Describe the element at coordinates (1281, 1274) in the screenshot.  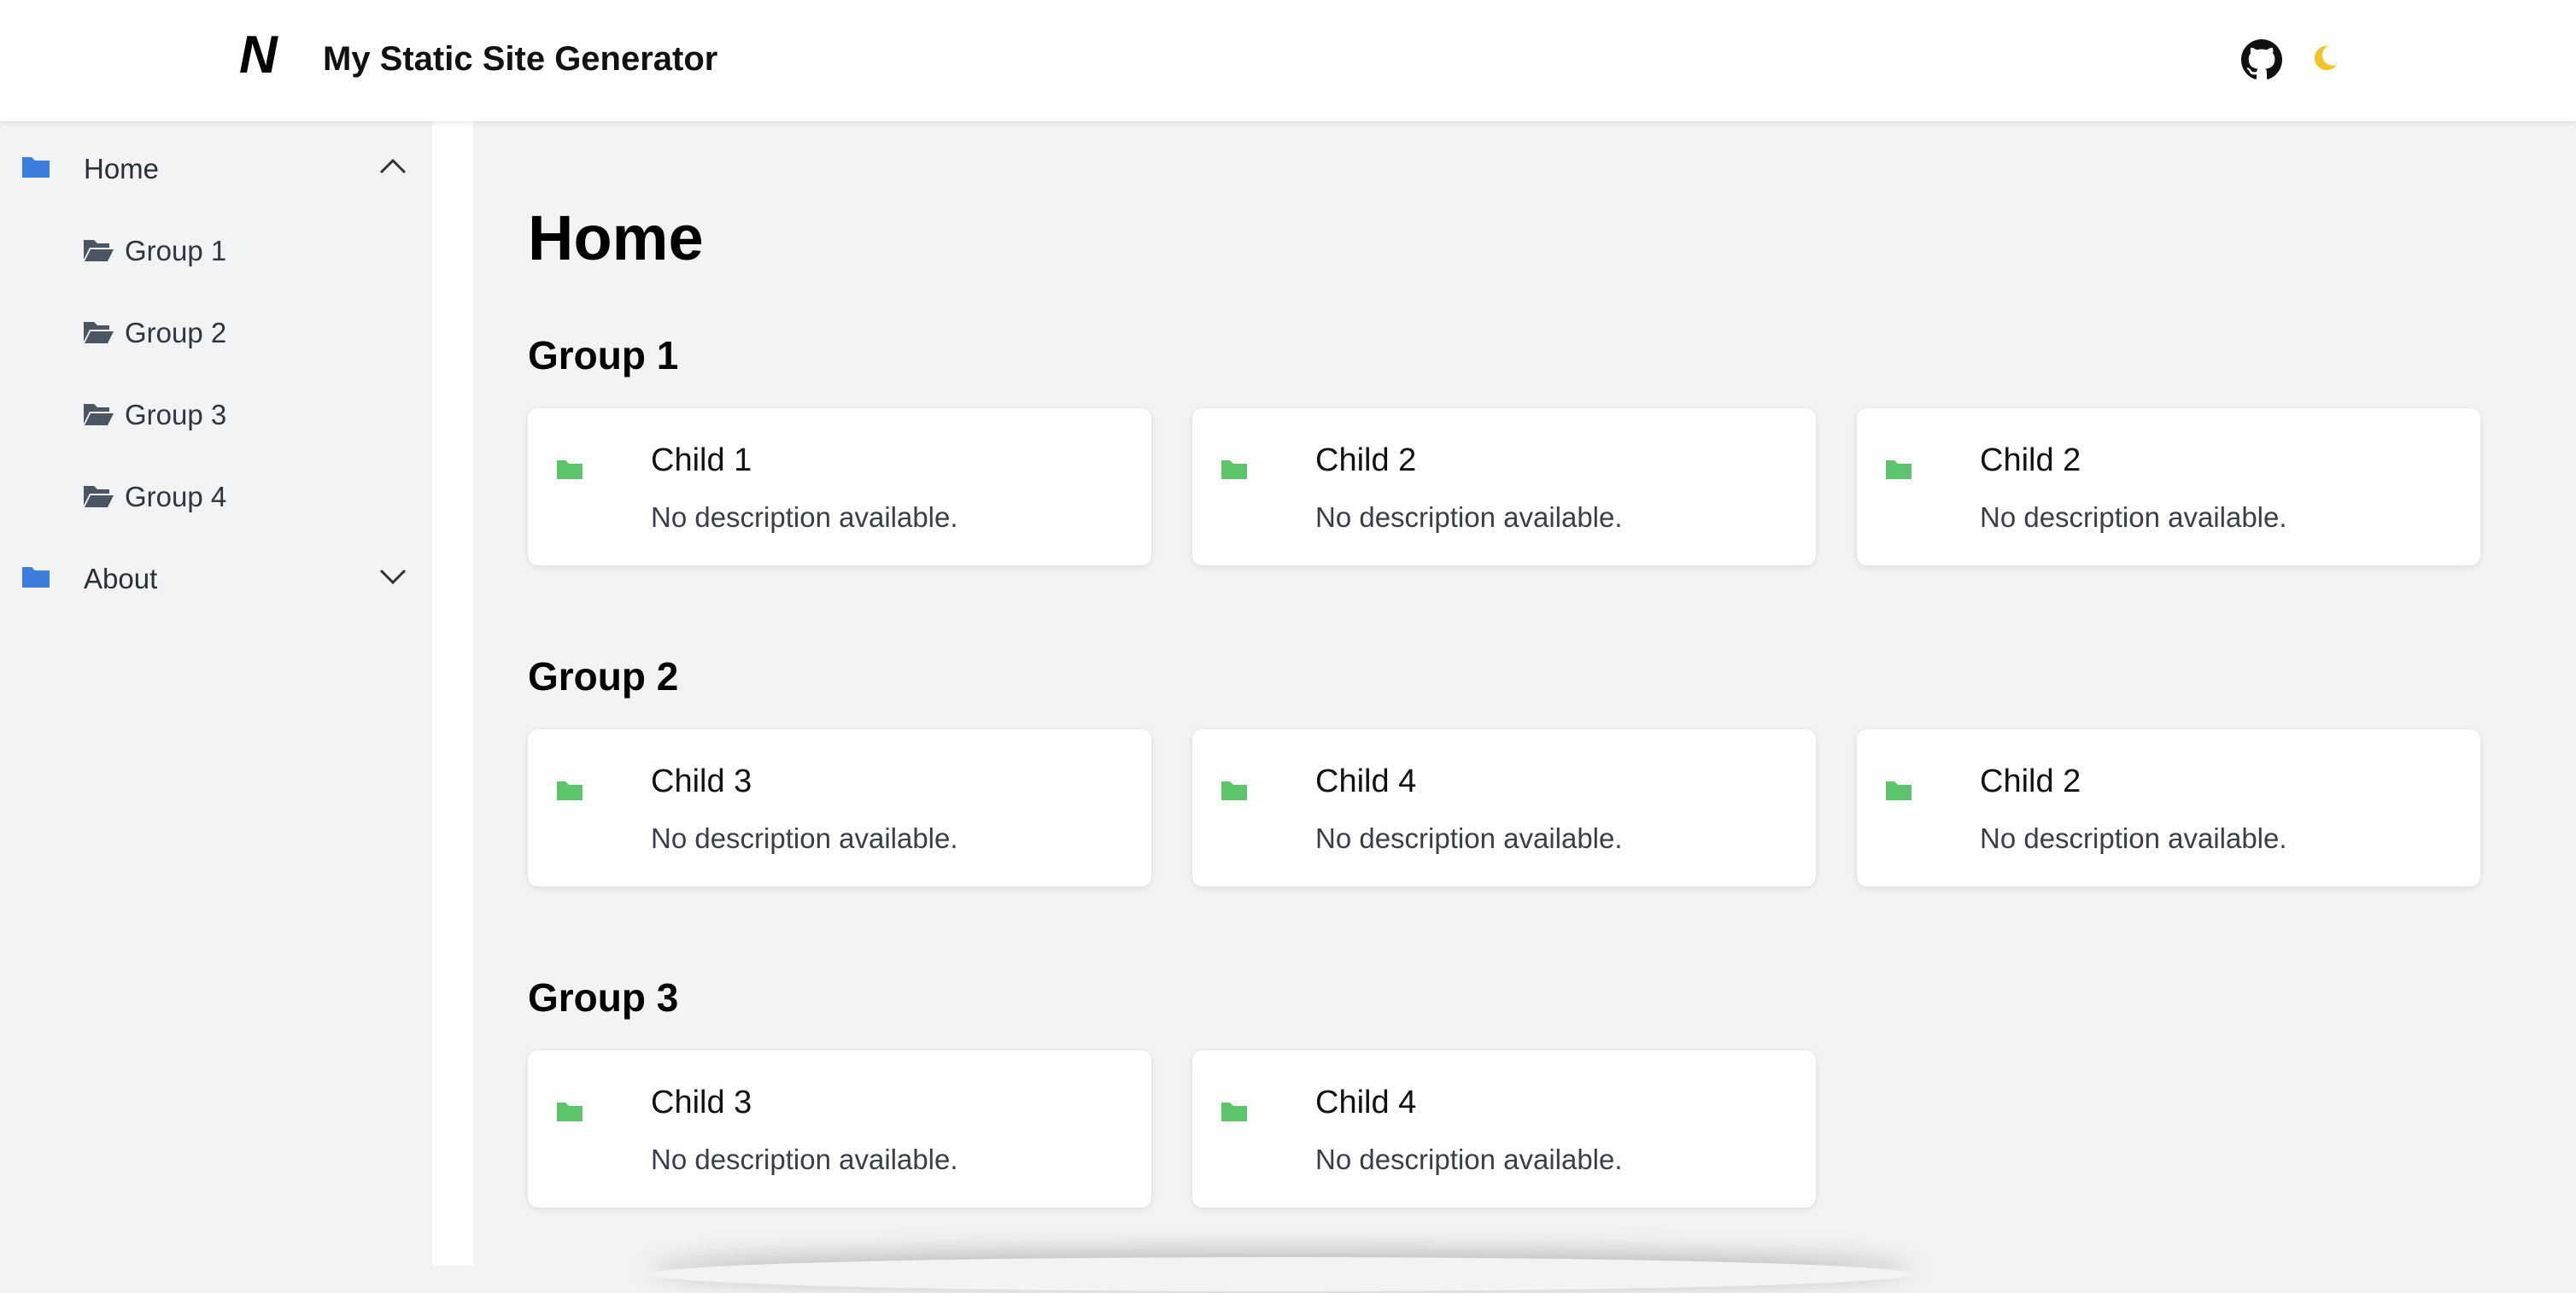
I see `bottom-shadow` at that location.